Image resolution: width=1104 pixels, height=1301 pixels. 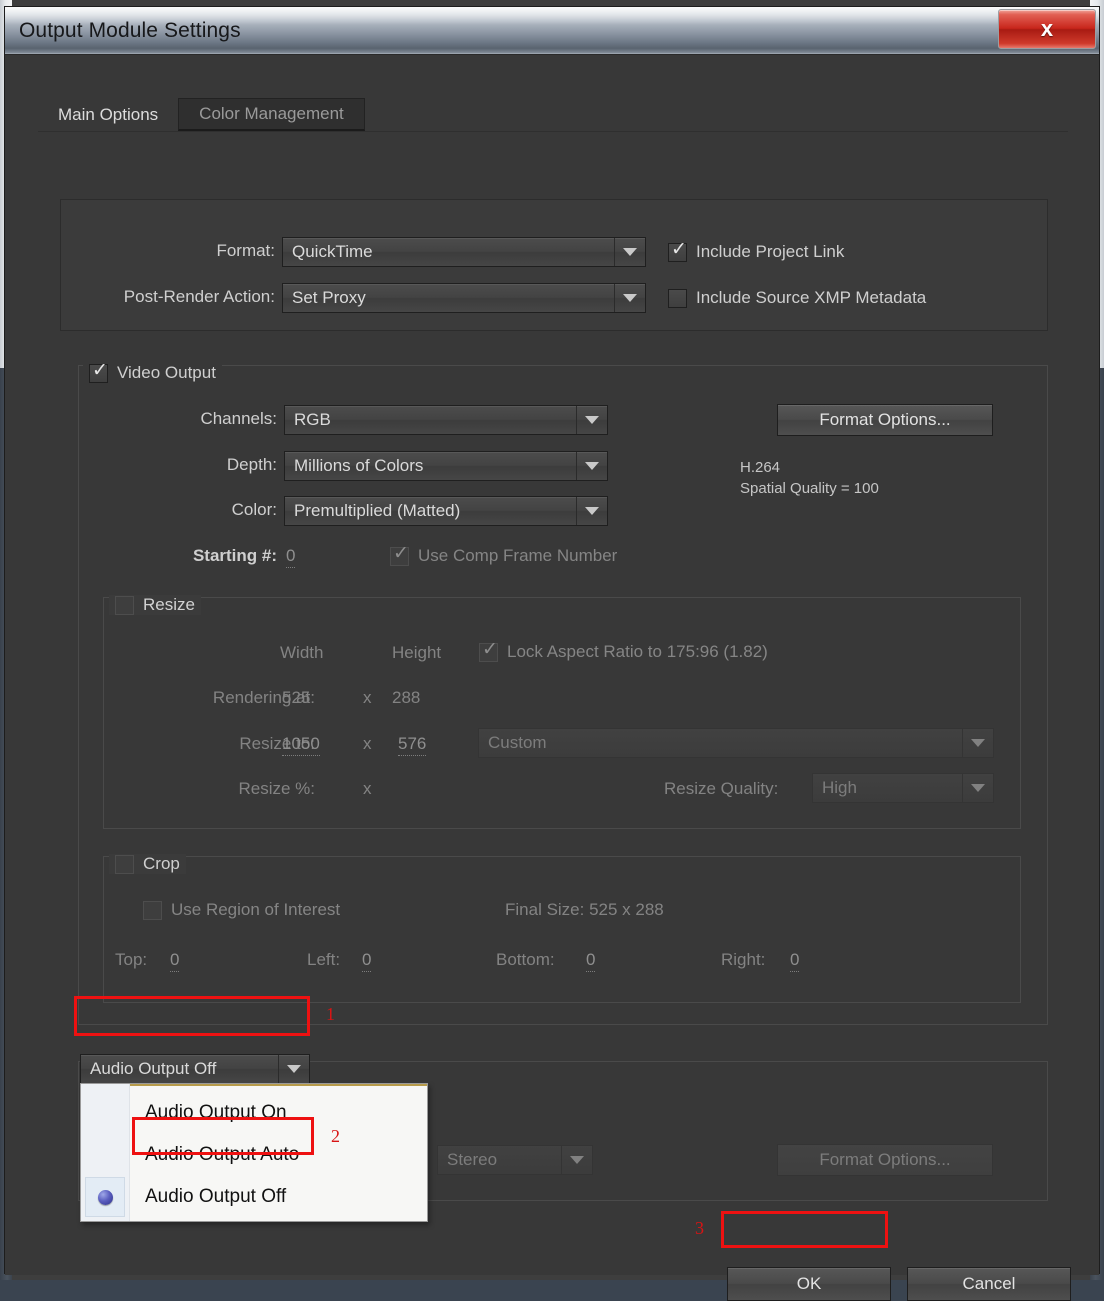 I want to click on depth-select: Millions of Colors, so click(x=446, y=466).